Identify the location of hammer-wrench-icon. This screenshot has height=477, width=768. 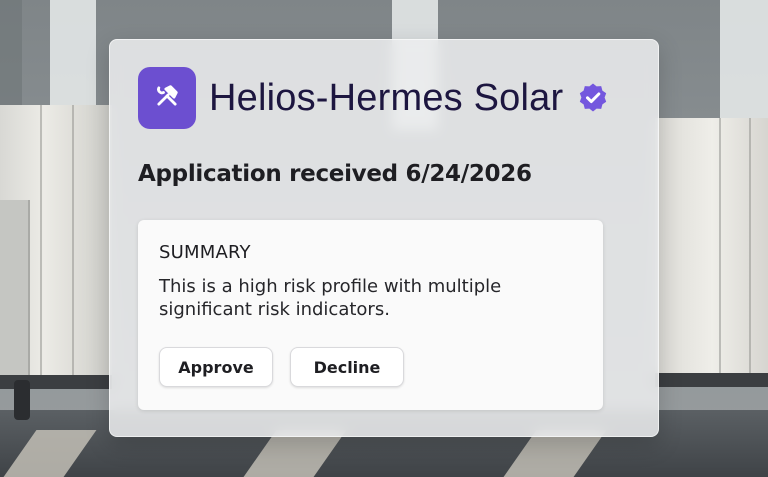
(167, 98).